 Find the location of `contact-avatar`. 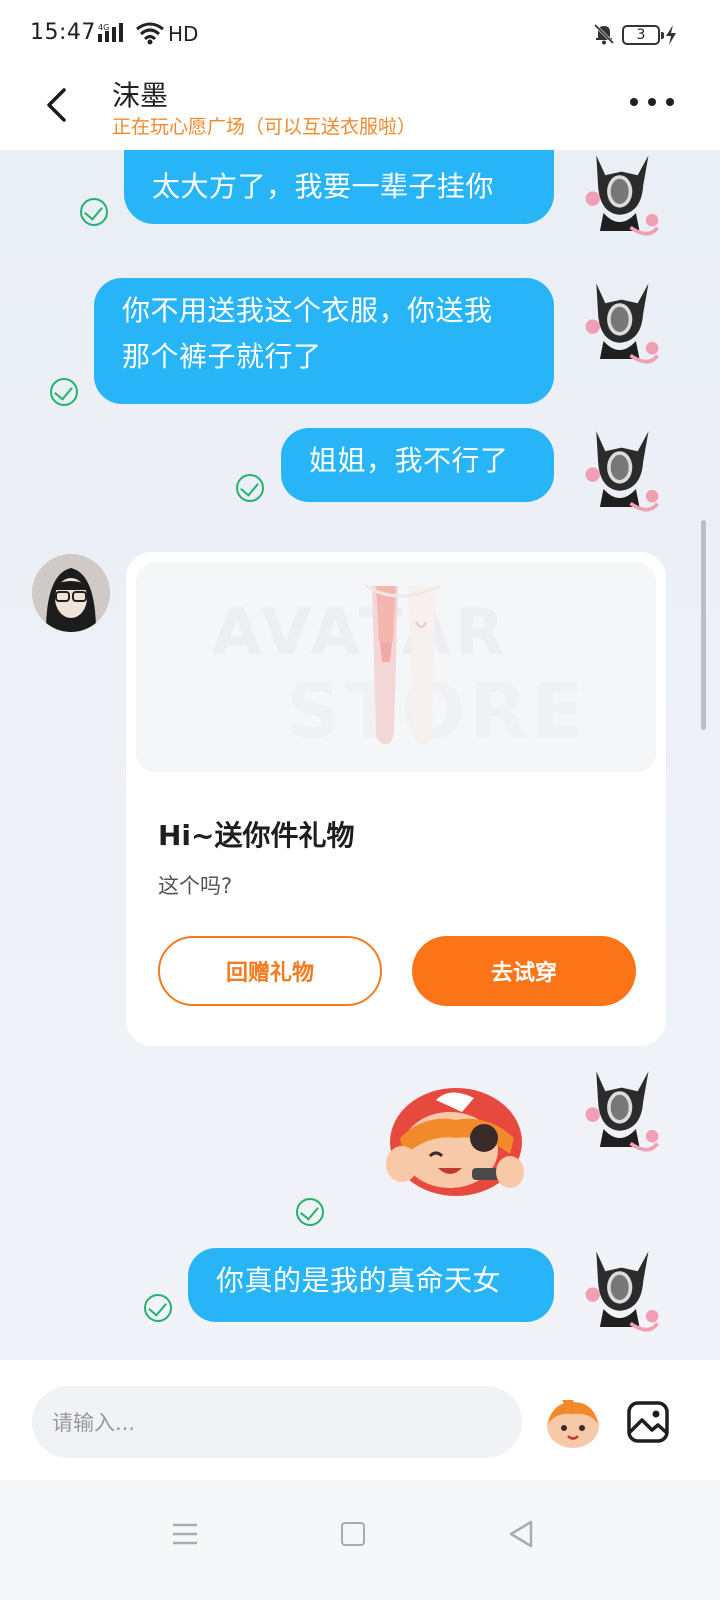

contact-avatar is located at coordinates (71, 593).